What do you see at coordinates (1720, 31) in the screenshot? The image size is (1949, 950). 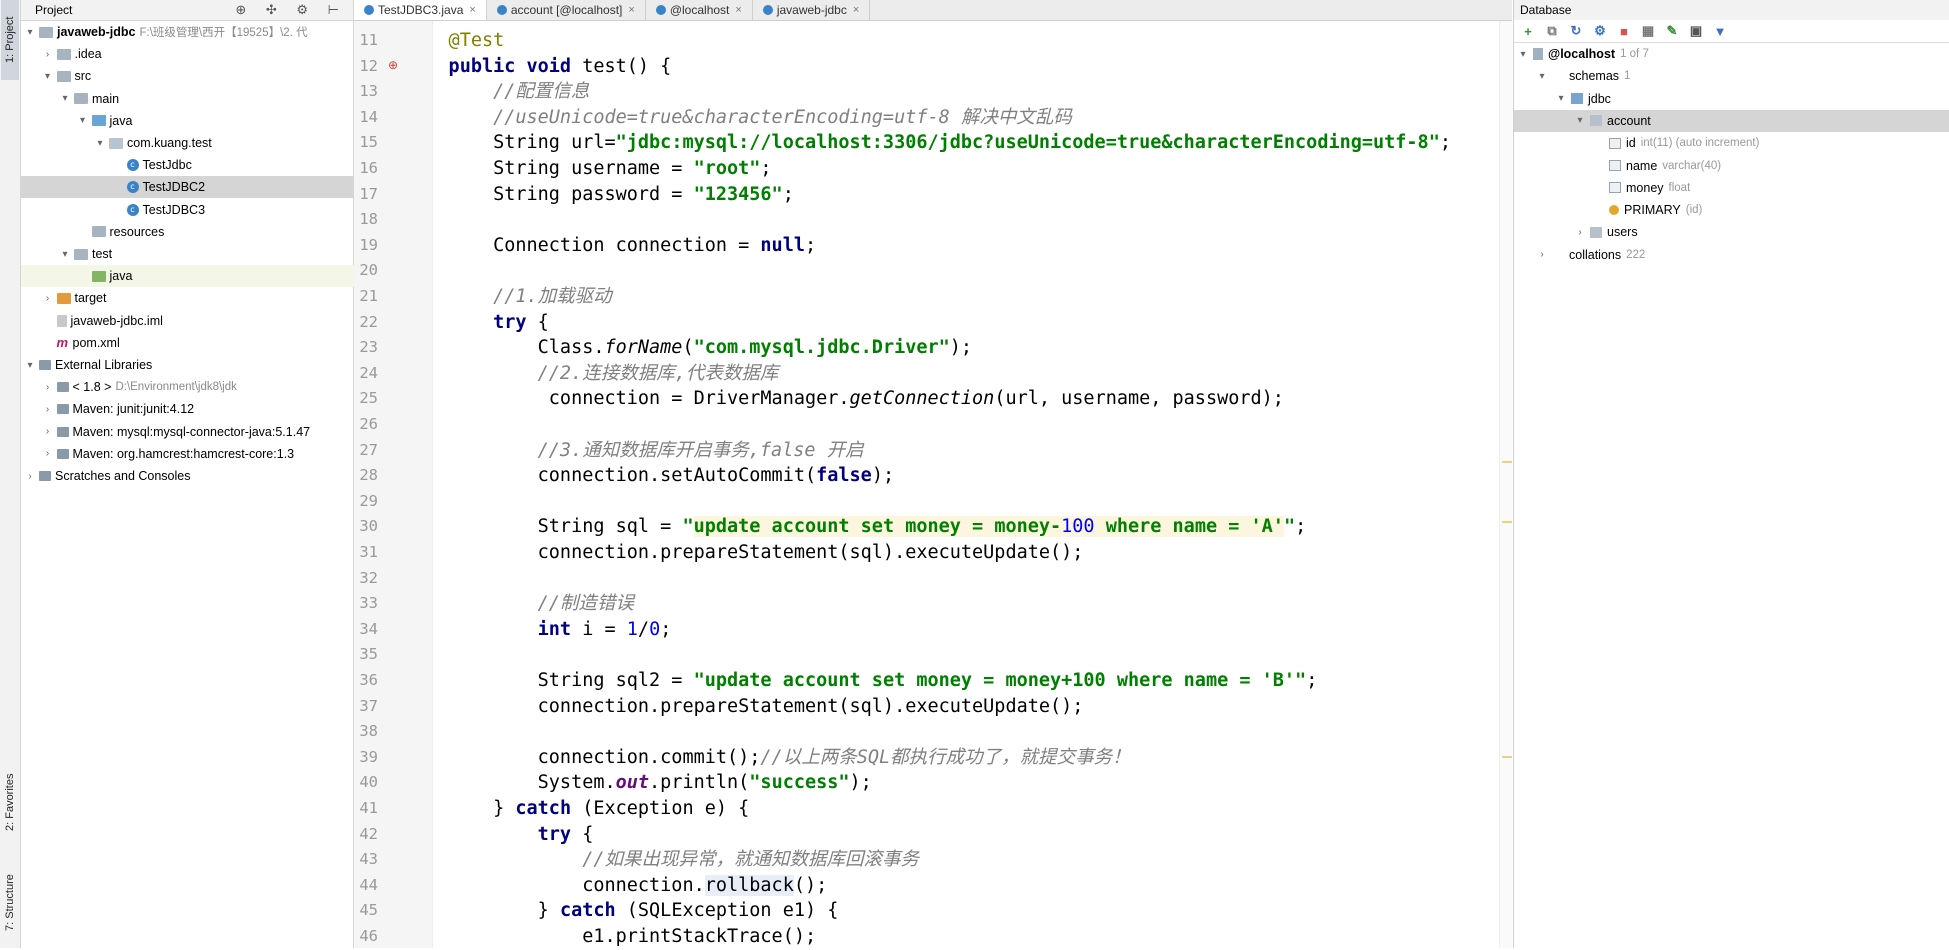 I see `filter-icon: ▼` at bounding box center [1720, 31].